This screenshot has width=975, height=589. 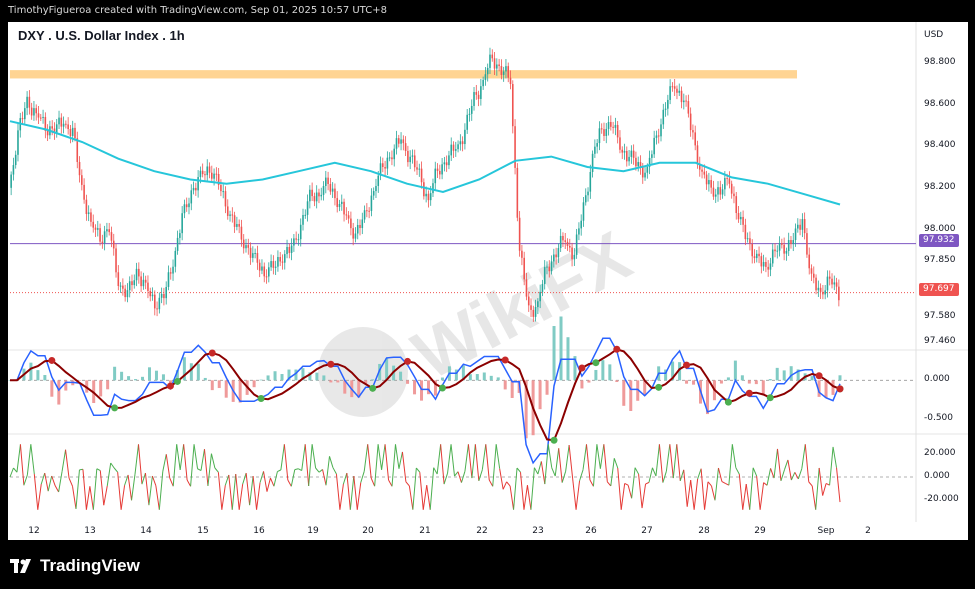 I want to click on macd-last-marker, so click(x=840, y=389).